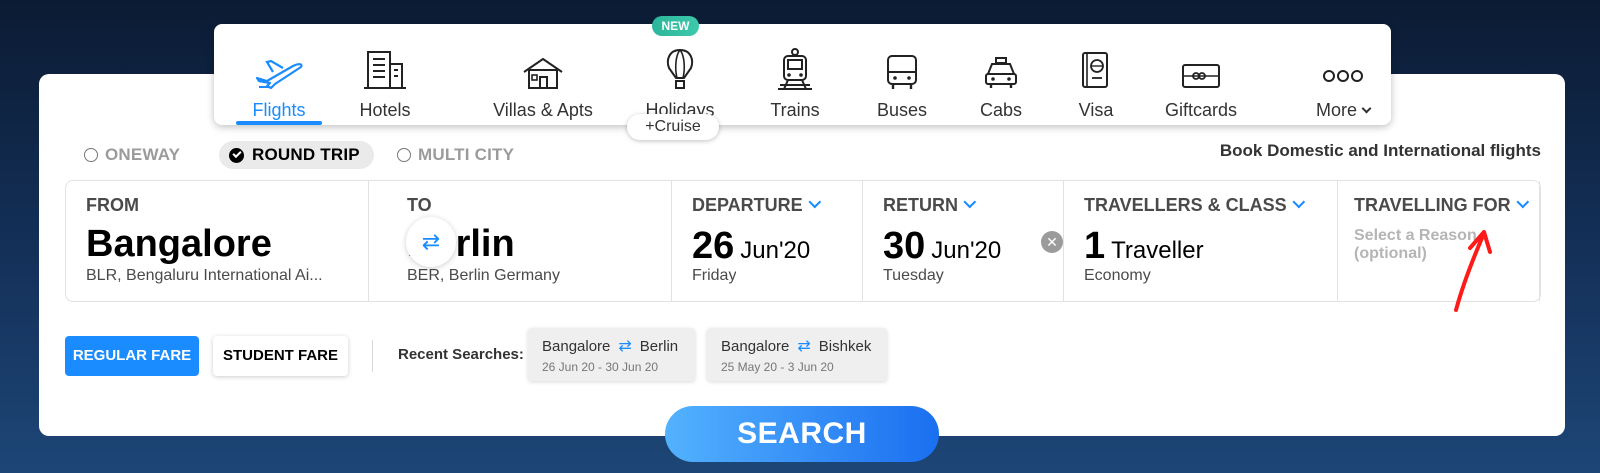 Image resolution: width=1600 pixels, height=473 pixels. I want to click on check-circle-icon, so click(236, 155).